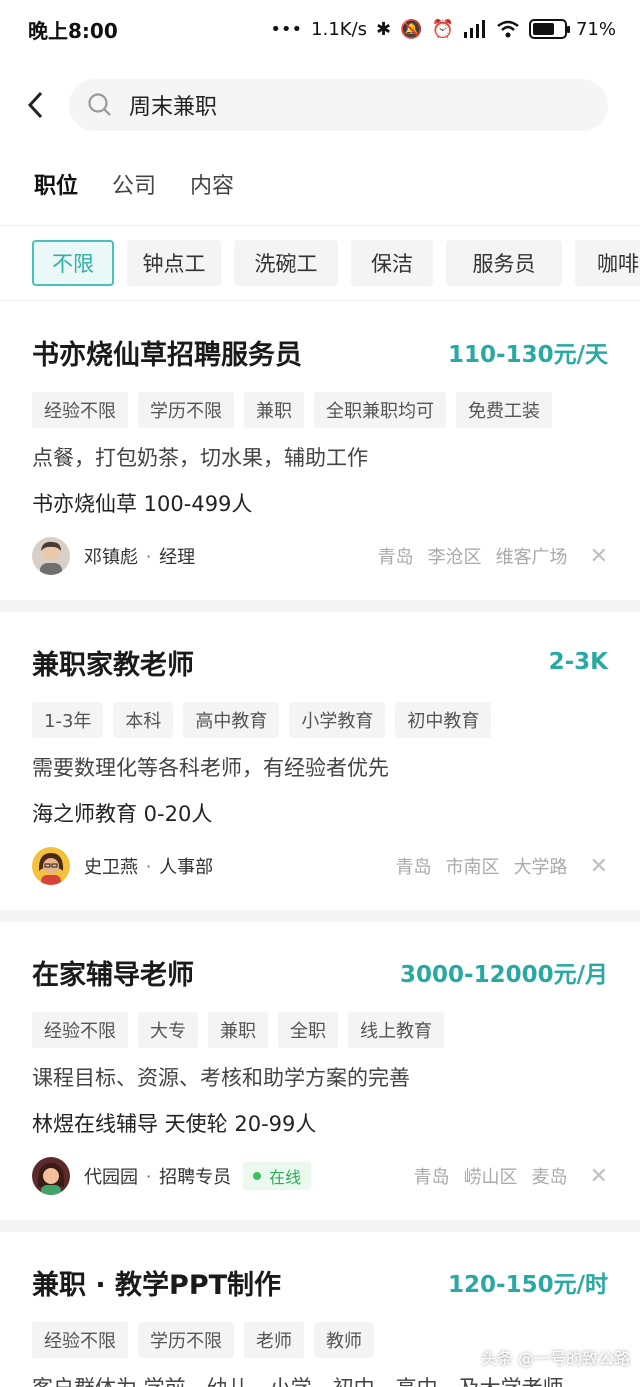  Describe the element at coordinates (549, 1177) in the screenshot. I see `location-area: 麦岛` at that location.